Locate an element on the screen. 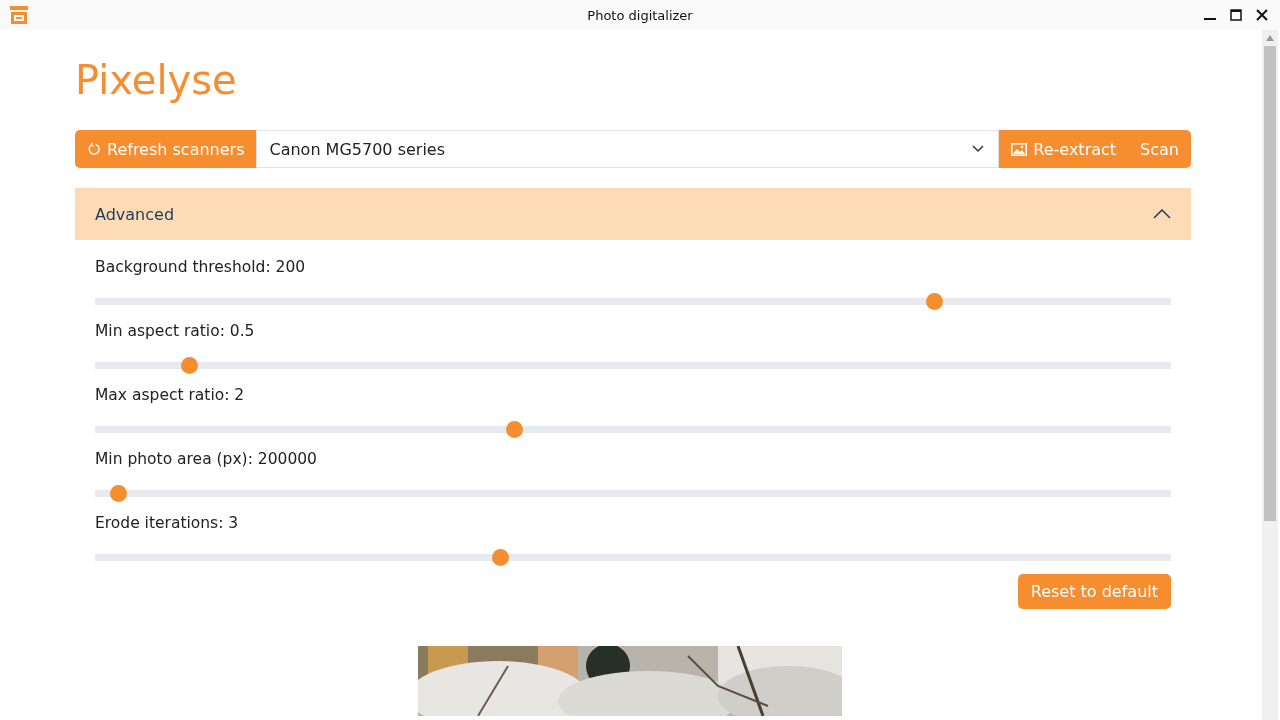  slider-label: Min aspect ratio: 0.5 is located at coordinates (175, 331).